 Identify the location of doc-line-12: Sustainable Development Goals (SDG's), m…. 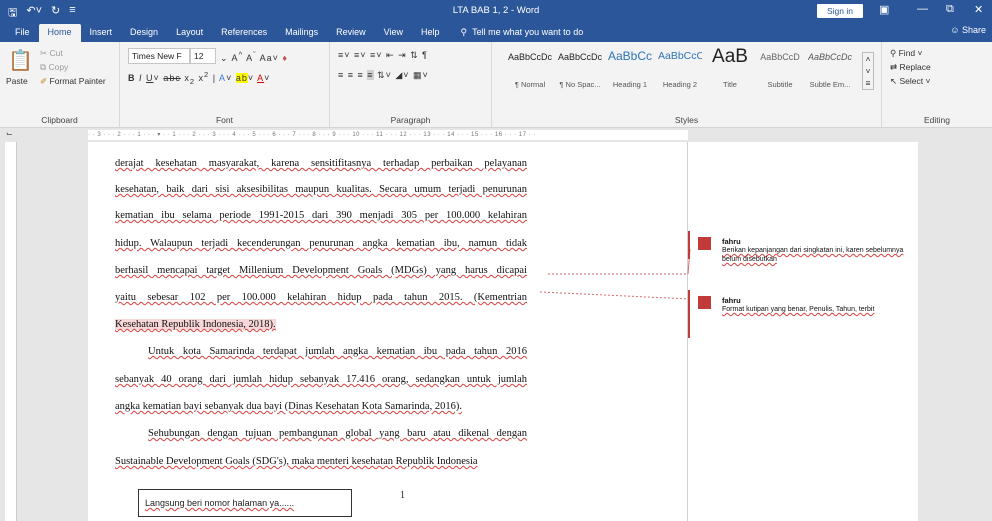
(296, 461).